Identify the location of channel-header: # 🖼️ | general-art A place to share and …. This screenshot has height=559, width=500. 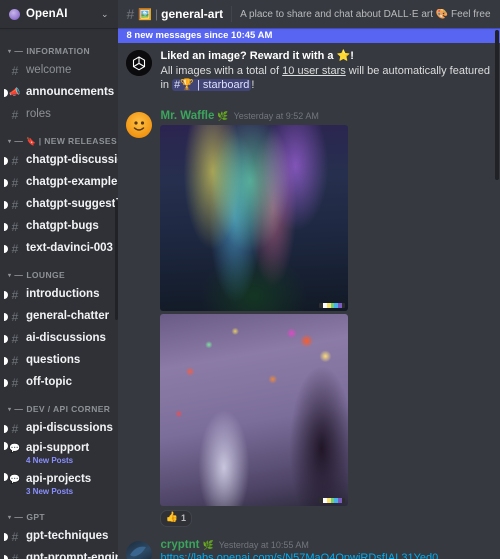
(309, 14).